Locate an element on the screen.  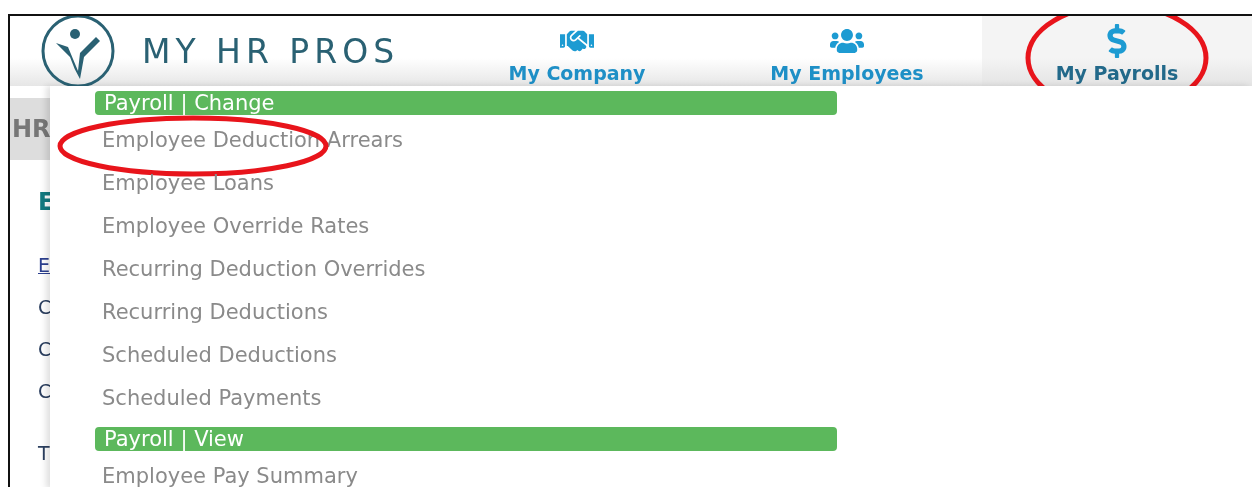
nav-tab: My Employees is located at coordinates (847, 51).